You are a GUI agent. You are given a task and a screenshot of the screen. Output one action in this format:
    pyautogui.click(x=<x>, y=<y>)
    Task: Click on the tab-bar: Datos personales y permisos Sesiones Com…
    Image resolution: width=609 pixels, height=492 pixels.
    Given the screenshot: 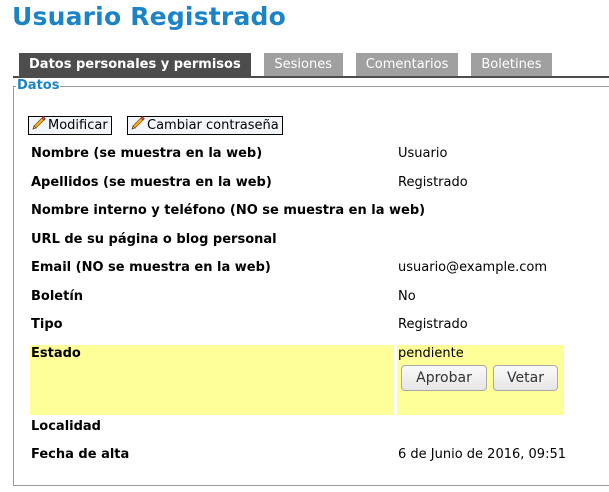 What is the action you would take?
    pyautogui.click(x=292, y=64)
    